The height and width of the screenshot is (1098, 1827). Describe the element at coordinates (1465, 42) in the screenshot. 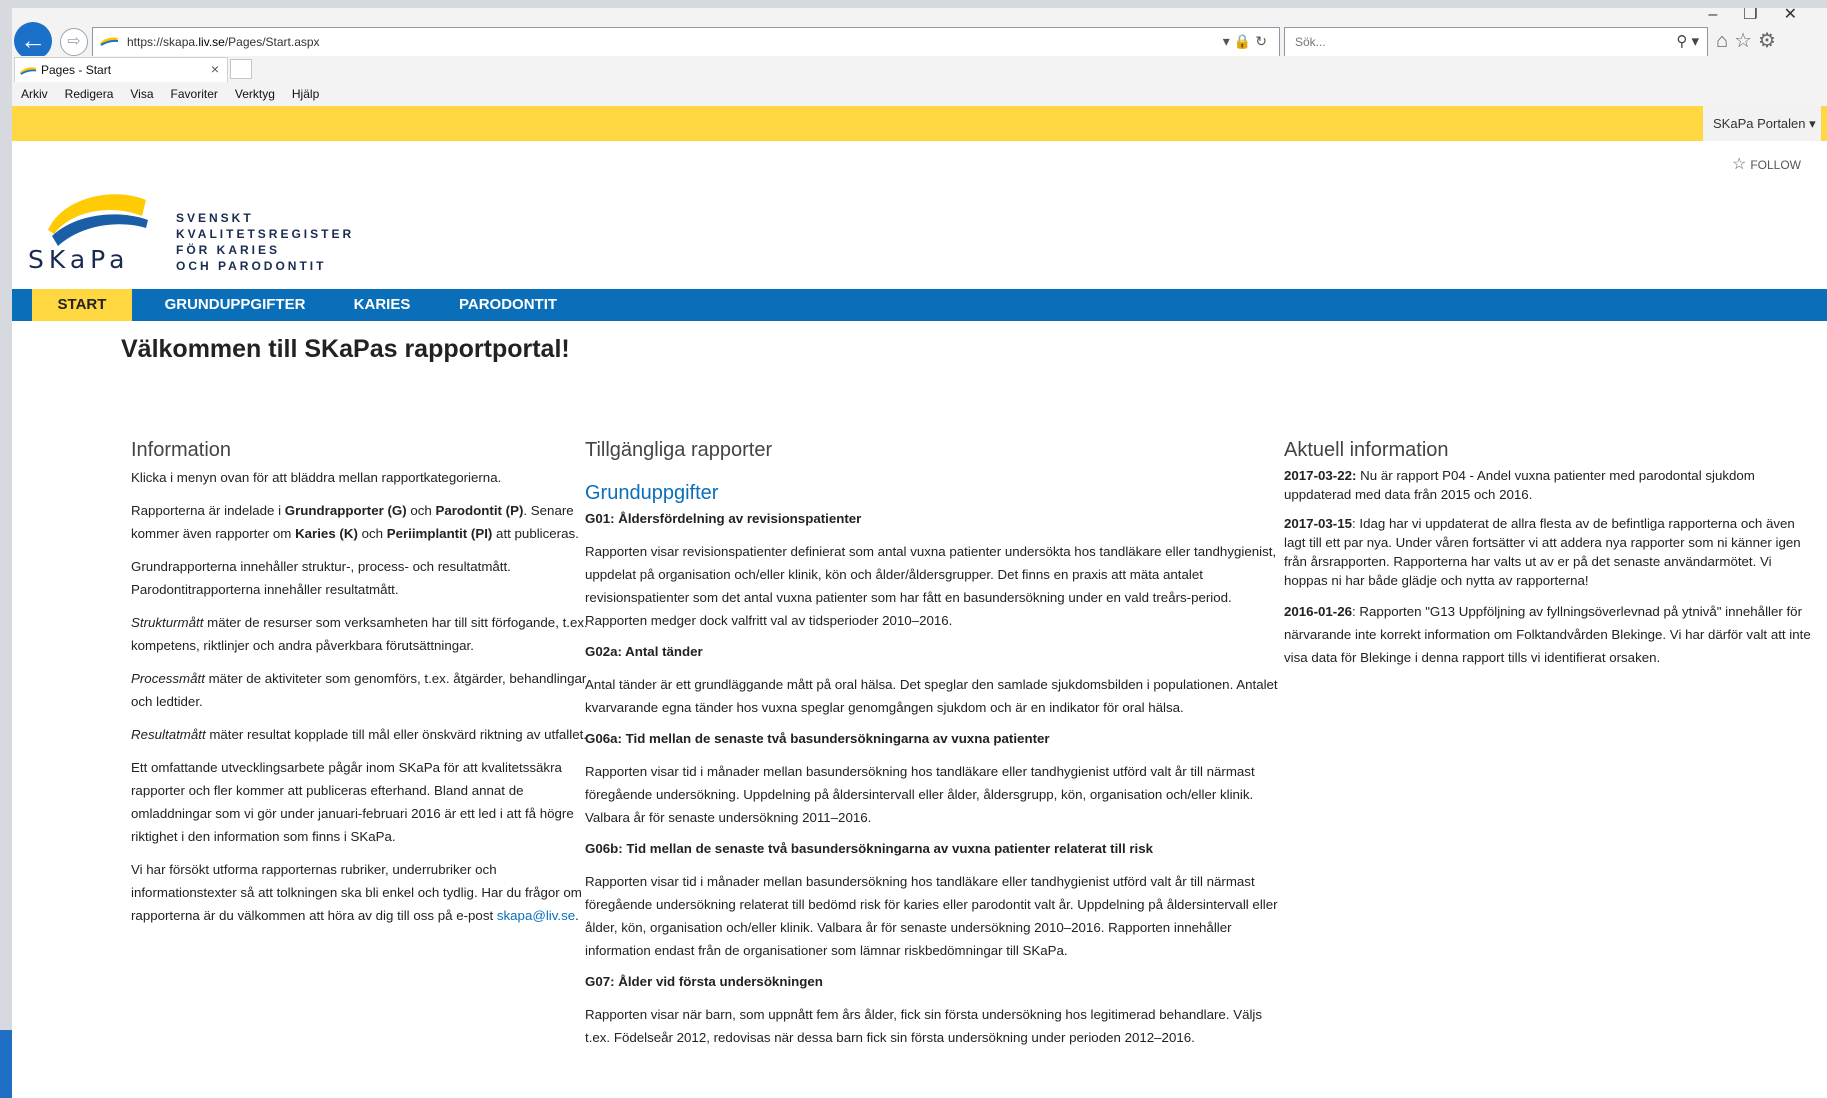

I see `search-input` at that location.